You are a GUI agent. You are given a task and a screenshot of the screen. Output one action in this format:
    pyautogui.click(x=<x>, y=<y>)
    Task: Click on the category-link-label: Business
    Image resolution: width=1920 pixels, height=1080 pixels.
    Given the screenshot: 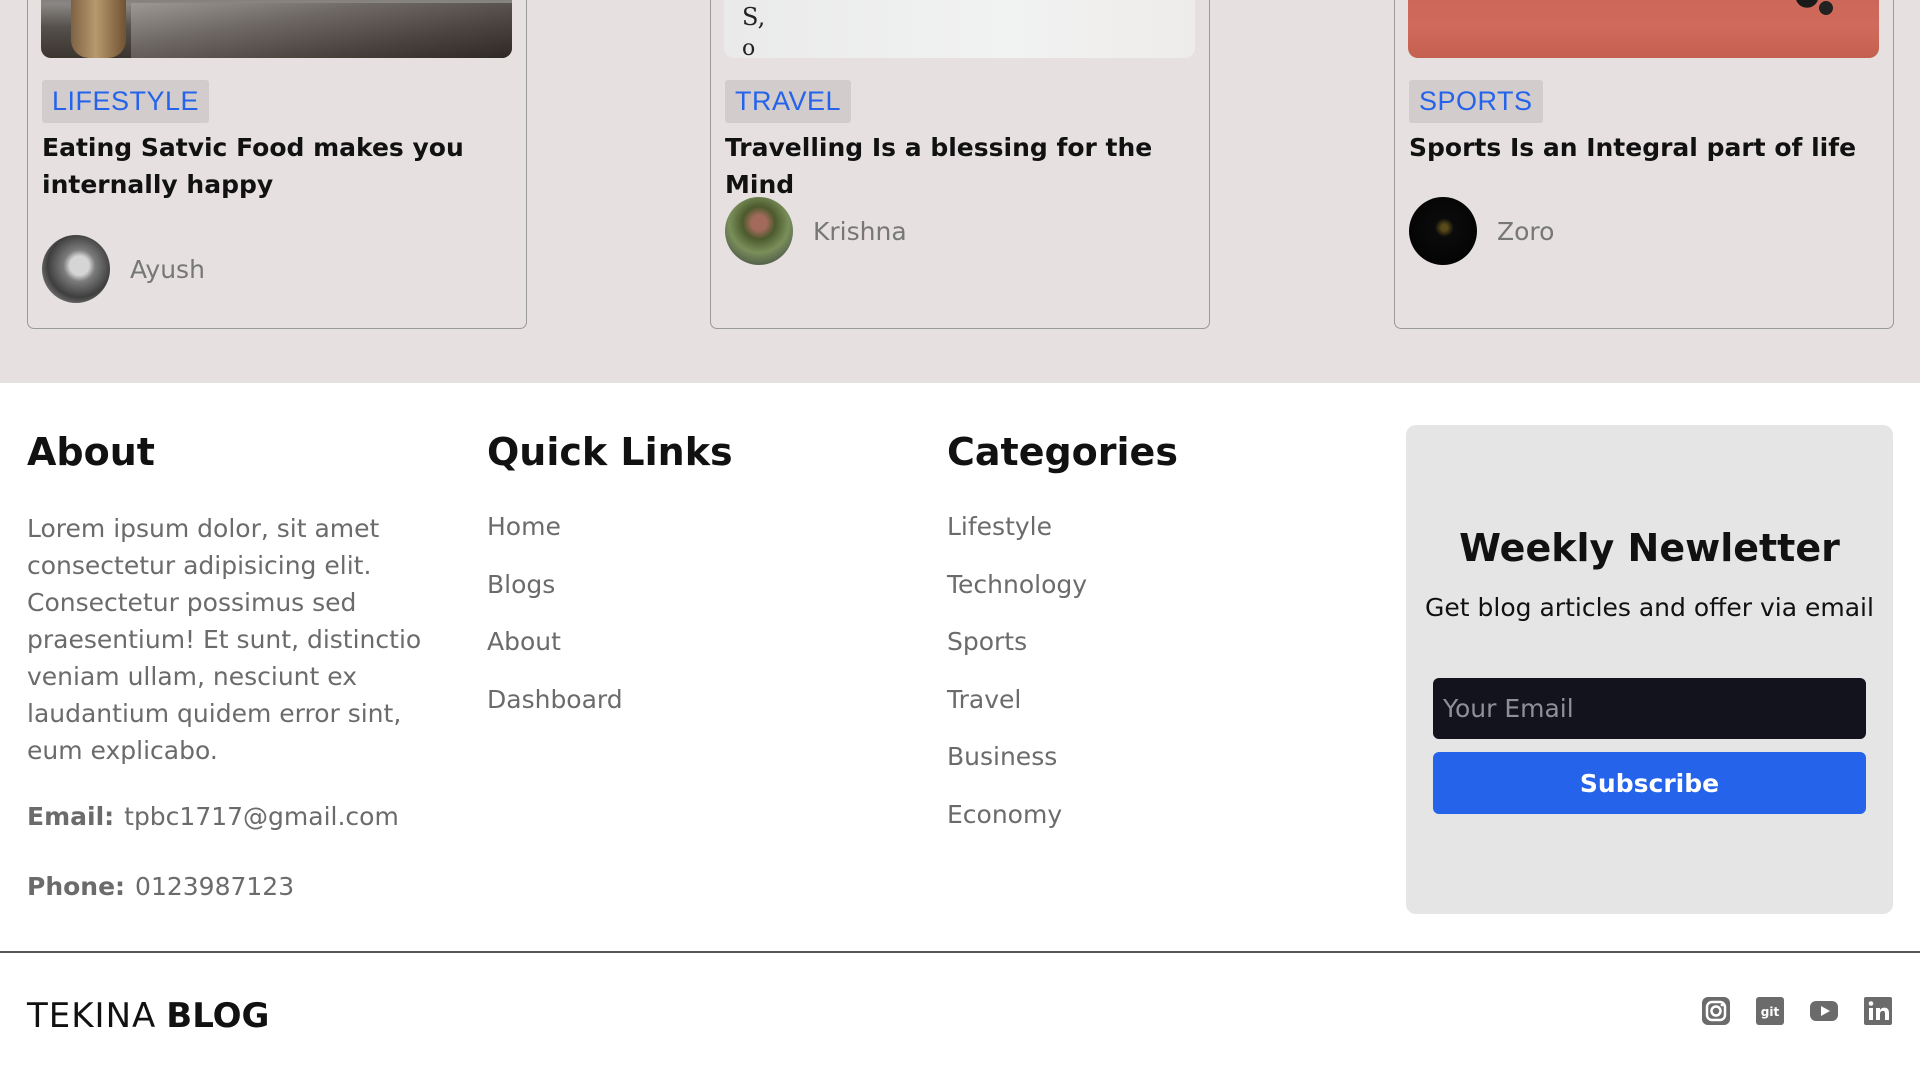 What is the action you would take?
    pyautogui.click(x=1002, y=756)
    